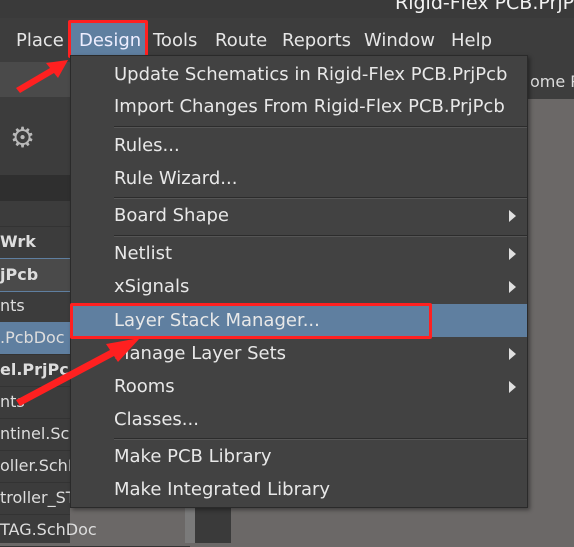  Describe the element at coordinates (251, 321) in the screenshot. I see `annotation-highlight-box` at that location.